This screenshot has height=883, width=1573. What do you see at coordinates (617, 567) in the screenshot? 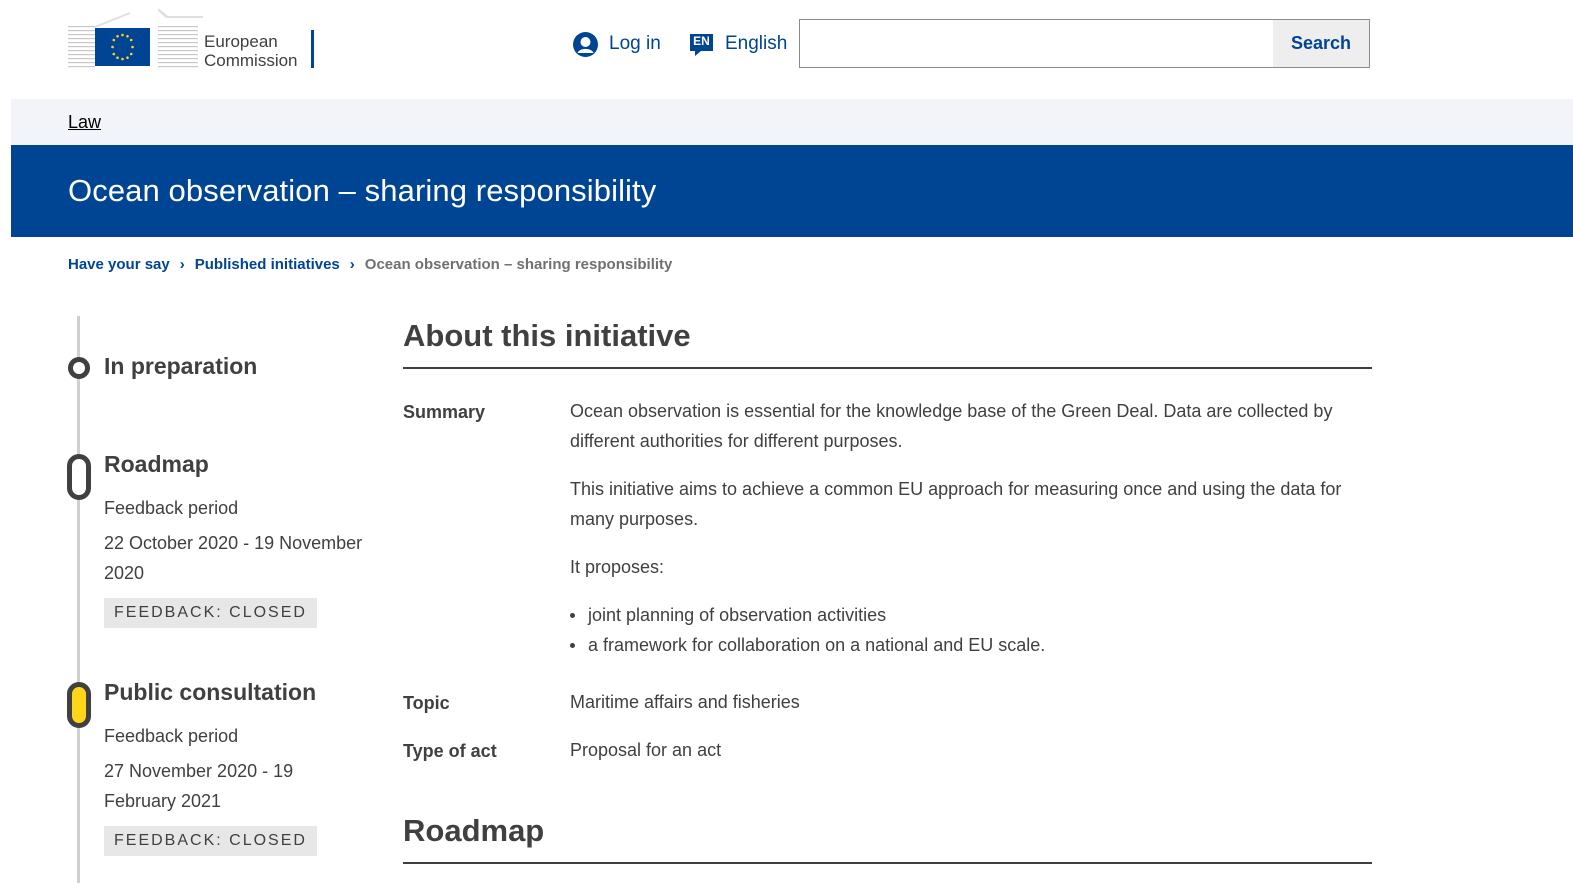
I see `summary-paragraph-3: It proposes:` at bounding box center [617, 567].